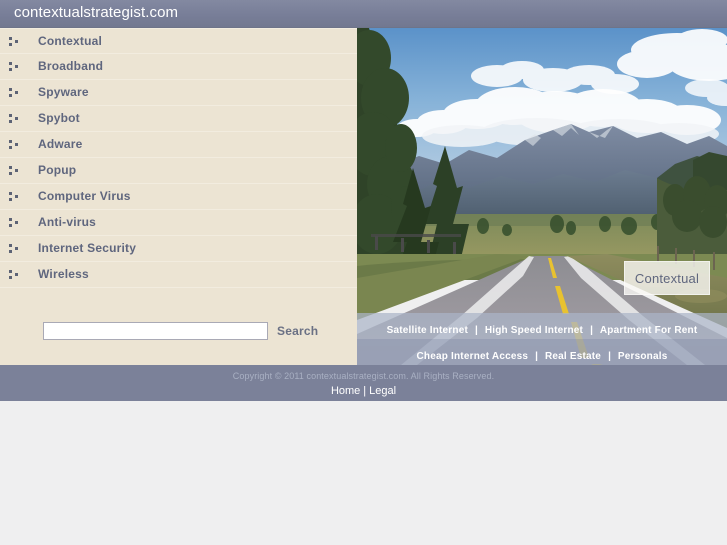  I want to click on sidebar-item-contextual: Contextual, so click(178, 41).